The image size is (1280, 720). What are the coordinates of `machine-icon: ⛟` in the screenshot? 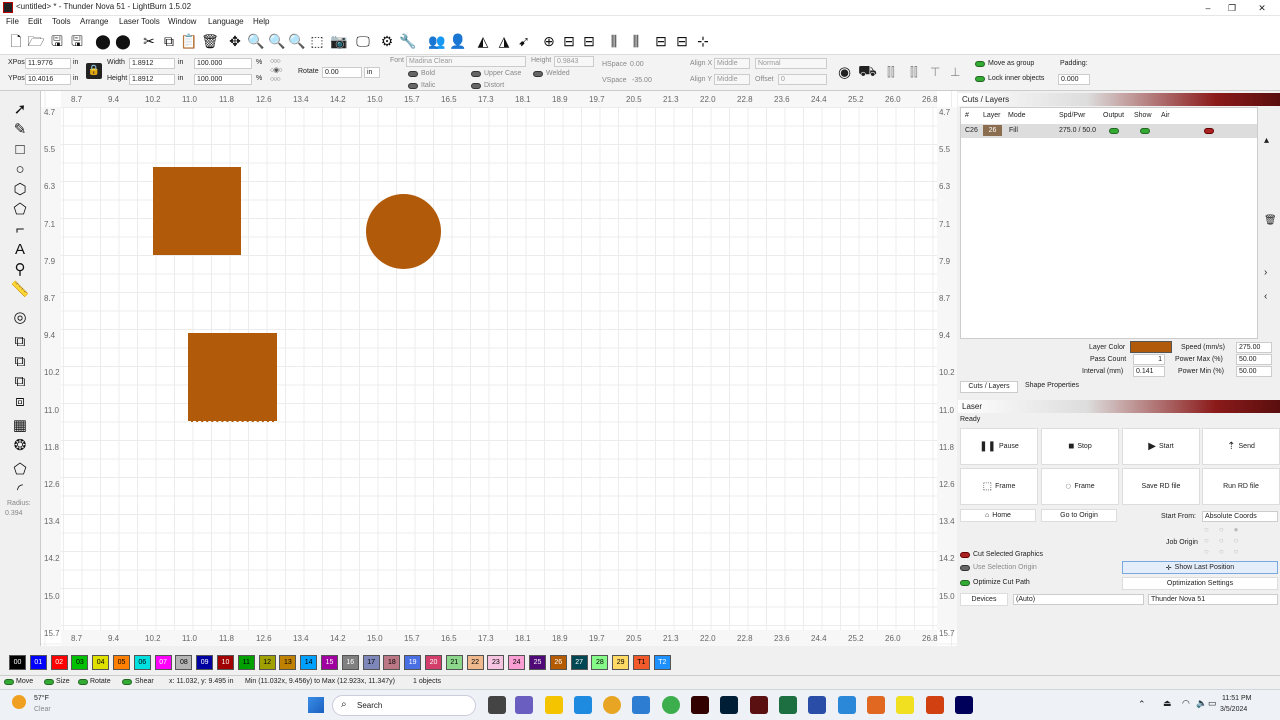 It's located at (867, 72).